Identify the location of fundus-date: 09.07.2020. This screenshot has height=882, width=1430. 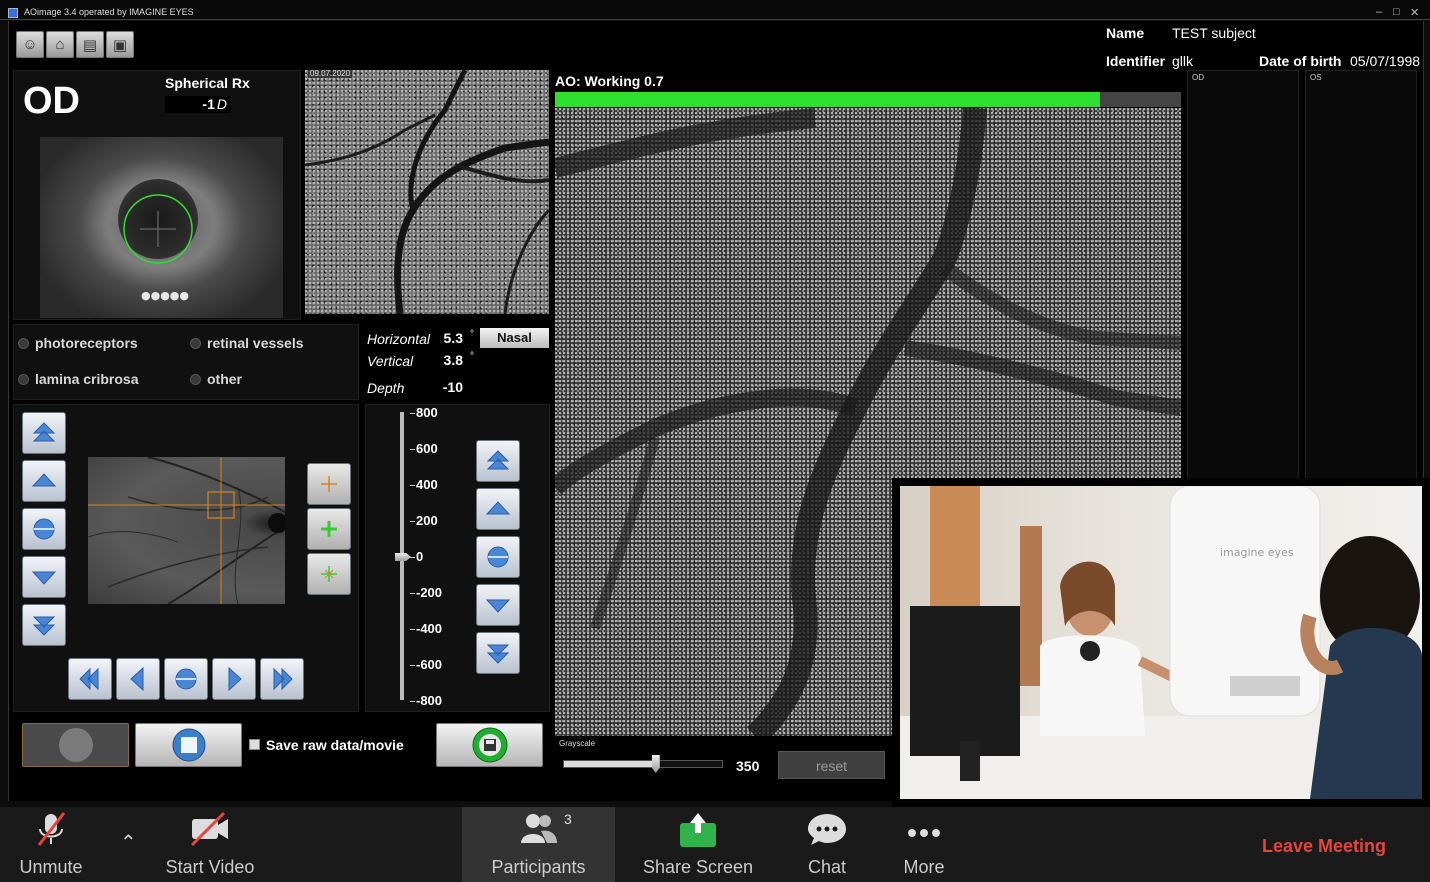
(330, 73).